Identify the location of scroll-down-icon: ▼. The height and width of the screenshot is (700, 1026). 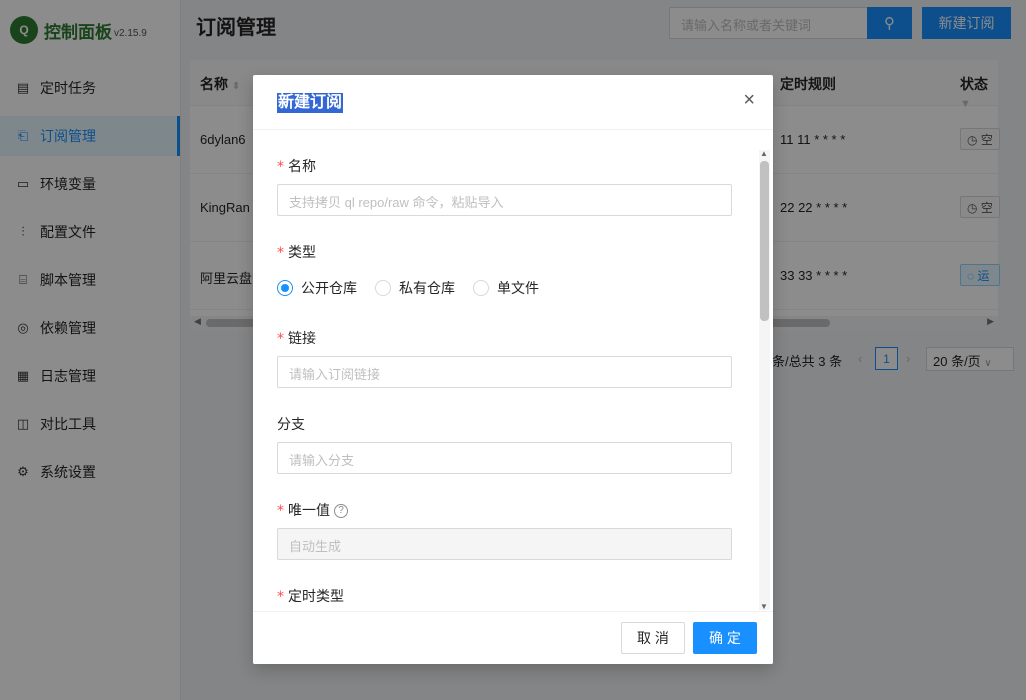
(764, 606).